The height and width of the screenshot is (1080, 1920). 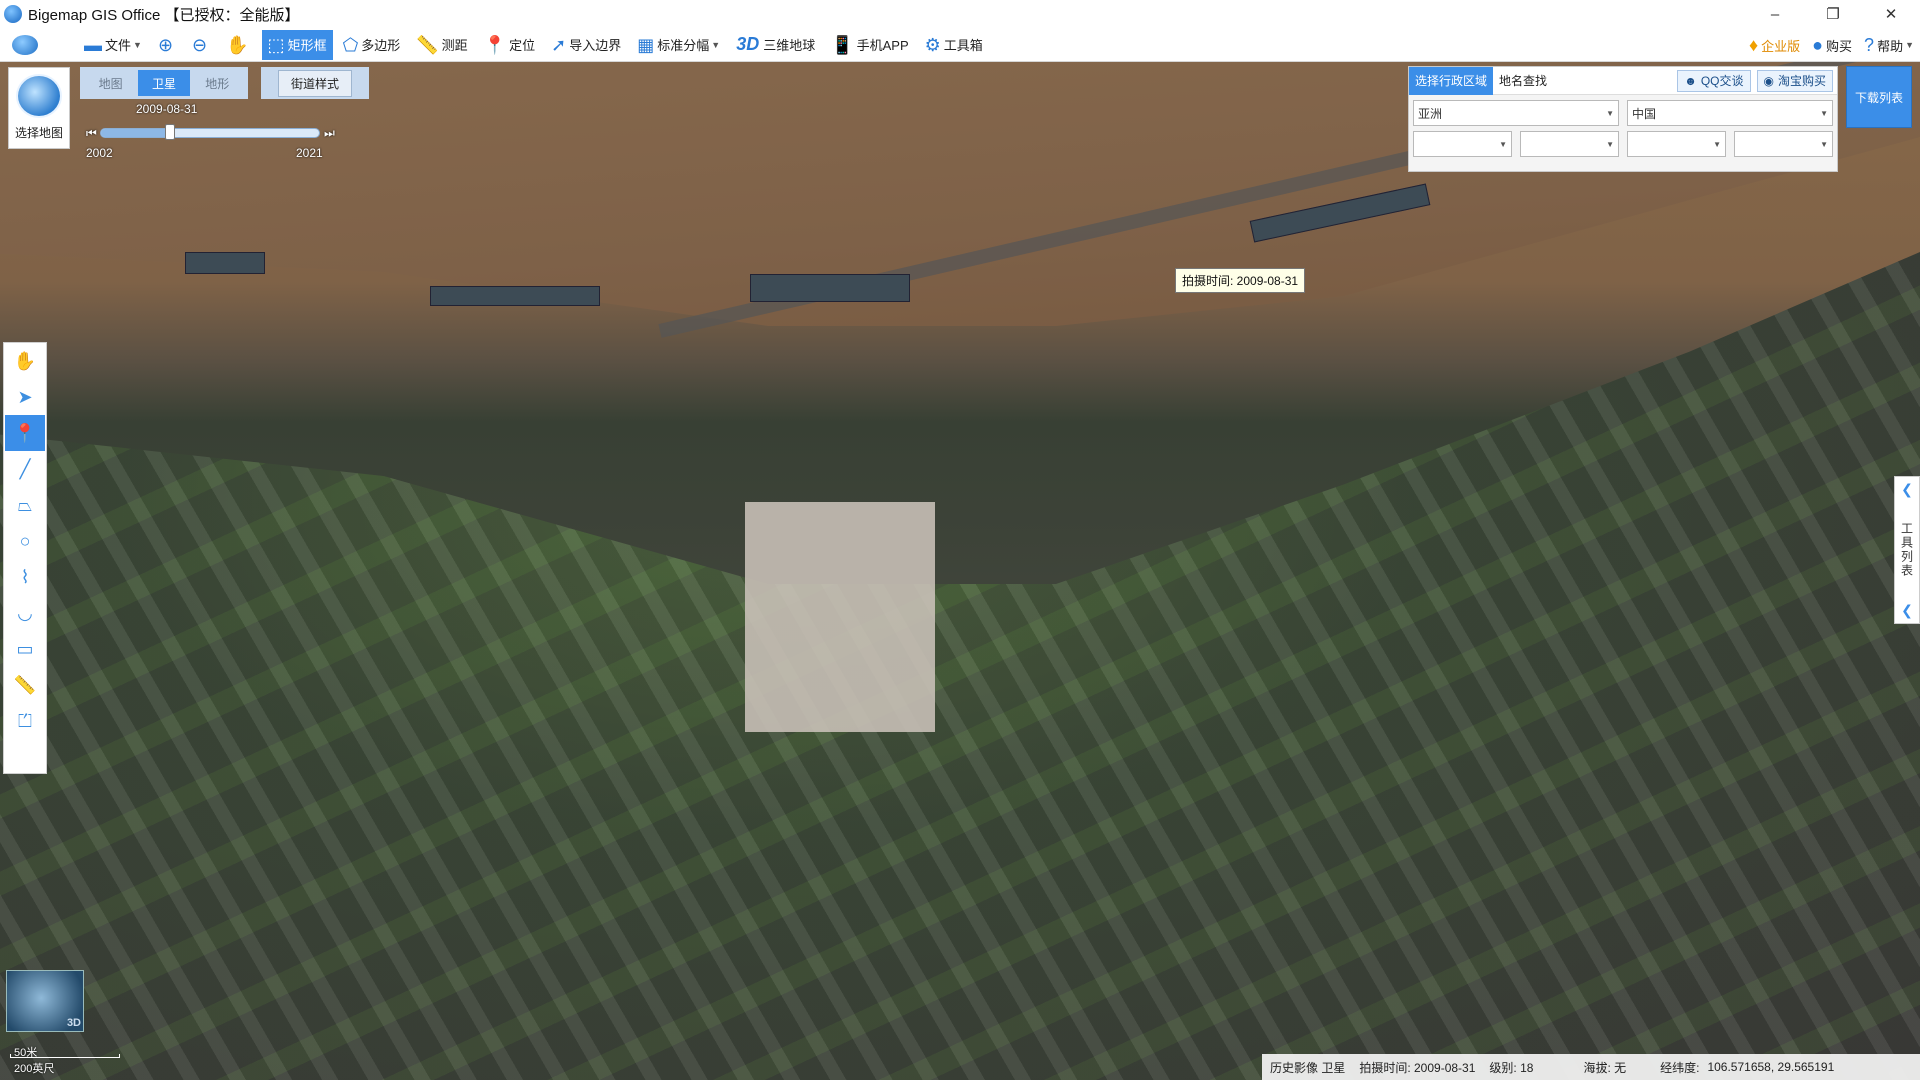 What do you see at coordinates (1839, 46) in the screenshot?
I see `buy-label: 购买` at bounding box center [1839, 46].